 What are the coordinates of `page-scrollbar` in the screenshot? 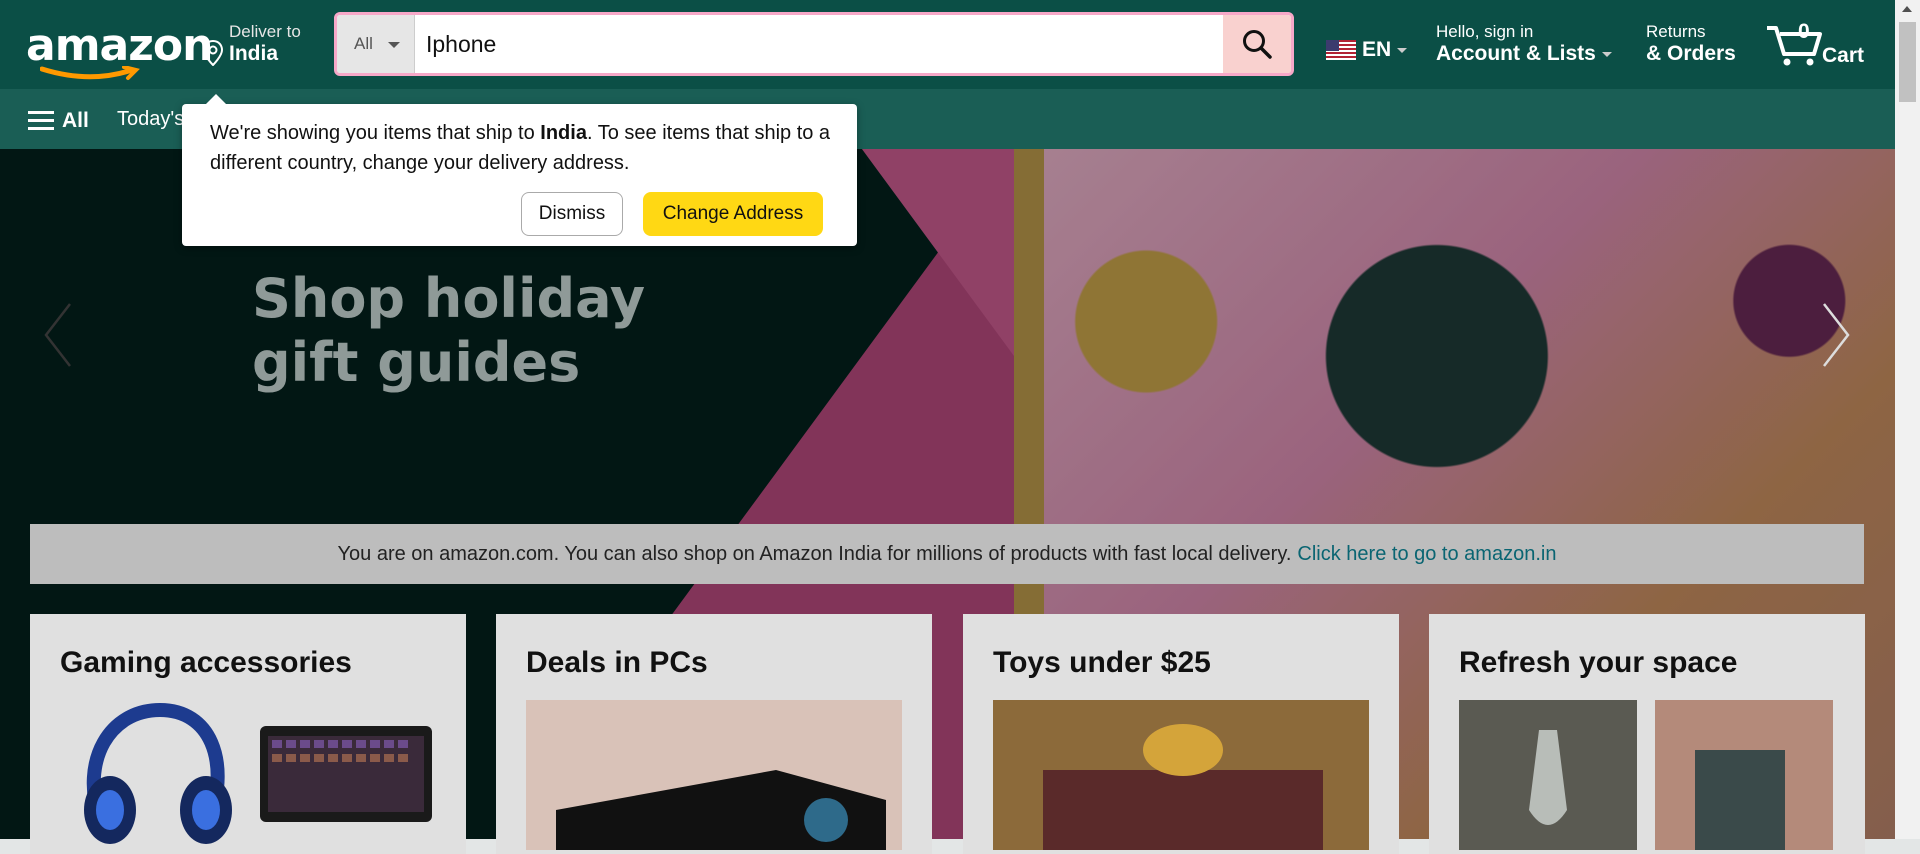 It's located at (1907, 419).